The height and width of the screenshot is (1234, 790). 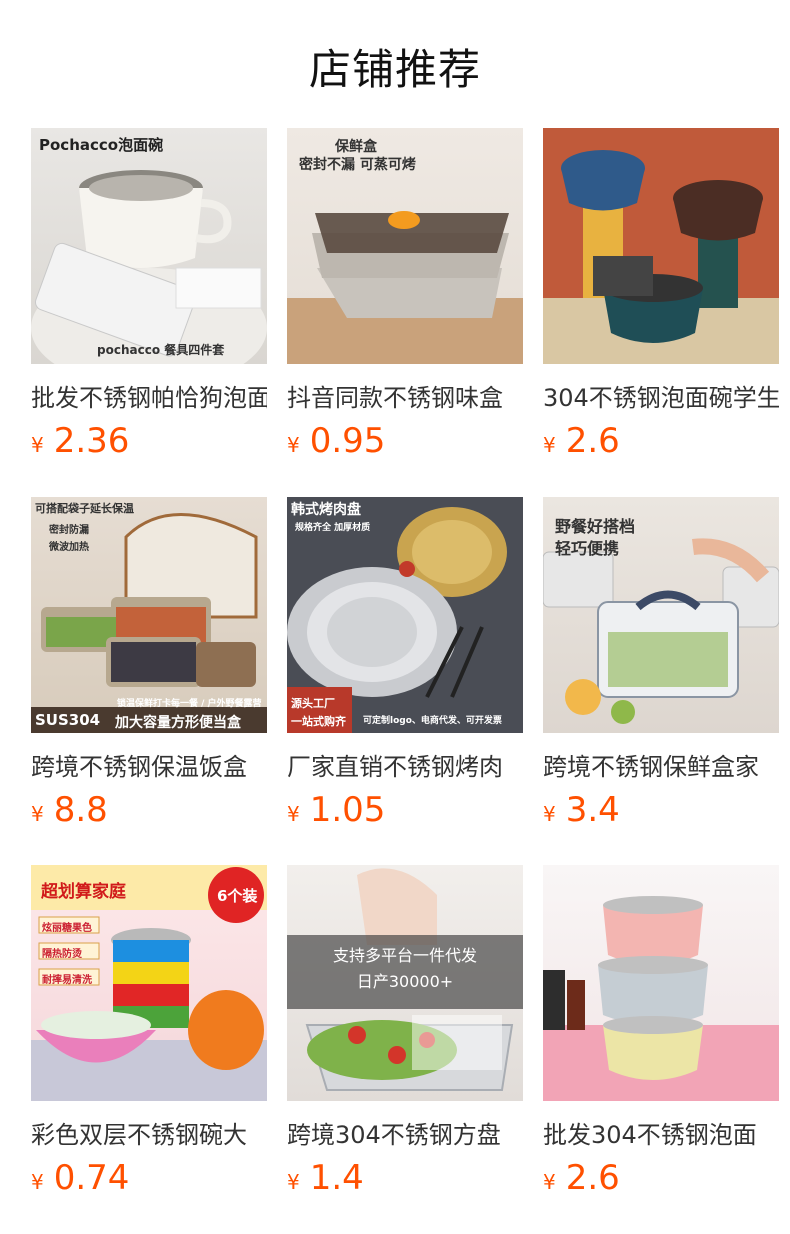 What do you see at coordinates (661, 764) in the screenshot?
I see `product-name: 跨境不锈钢保鲜盒家` at bounding box center [661, 764].